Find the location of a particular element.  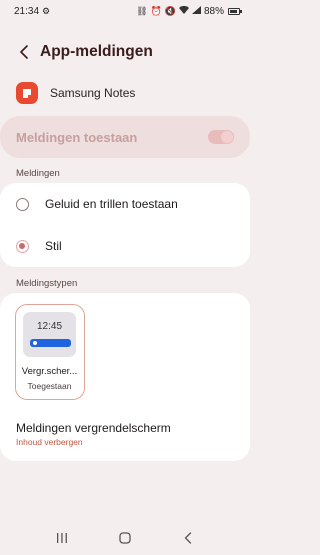

section-label-meldingen: Meldingen is located at coordinates (38, 173).